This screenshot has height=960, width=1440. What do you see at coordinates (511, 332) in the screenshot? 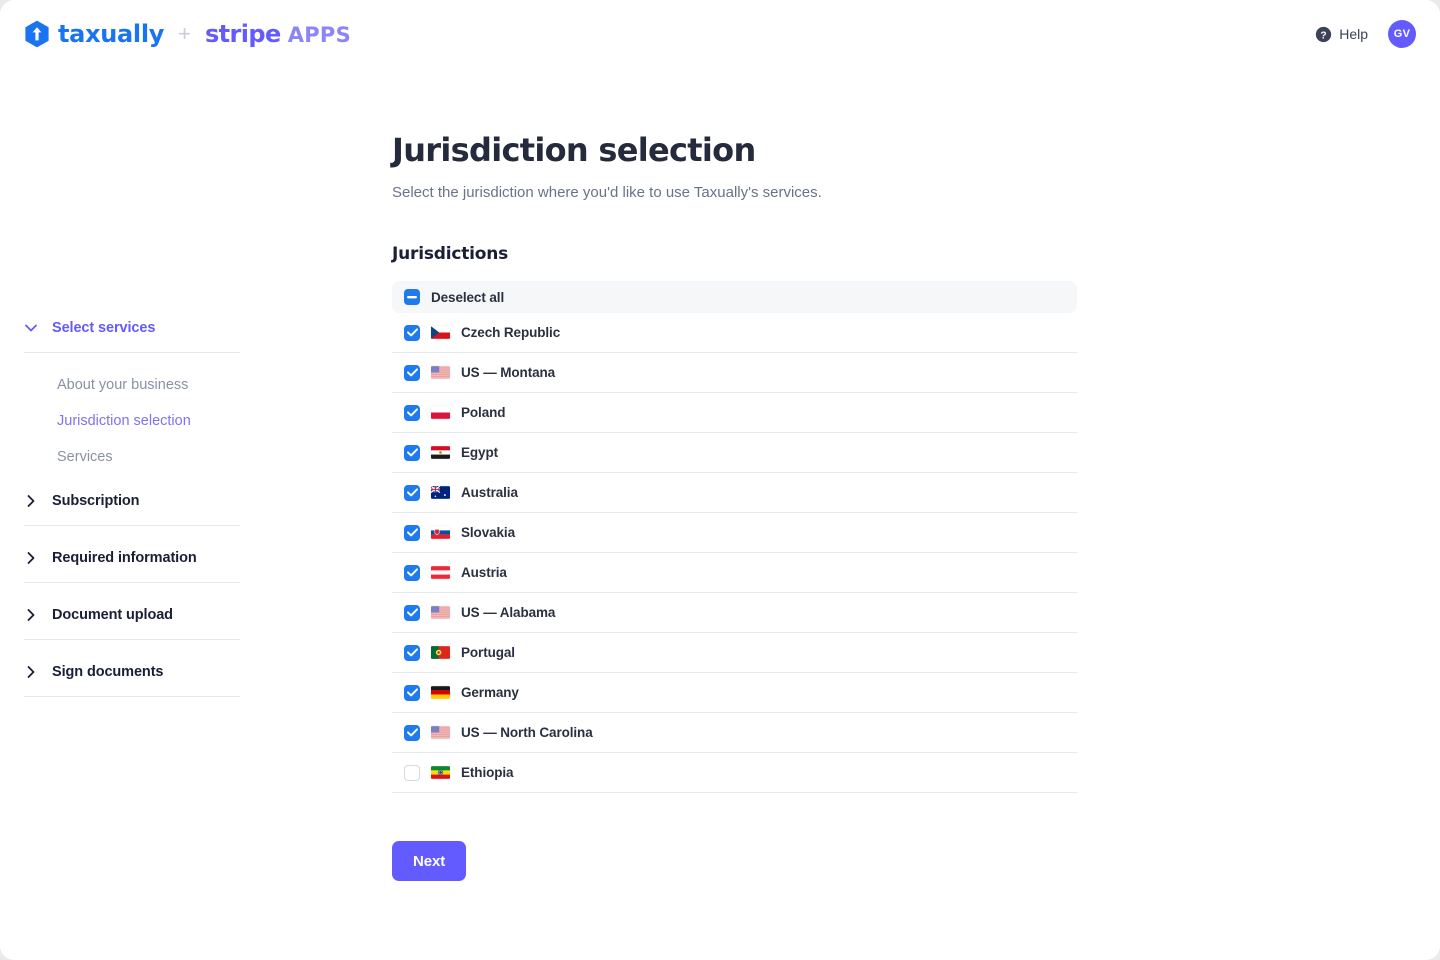
I see `jurisdiction-label: Czech Republic` at bounding box center [511, 332].